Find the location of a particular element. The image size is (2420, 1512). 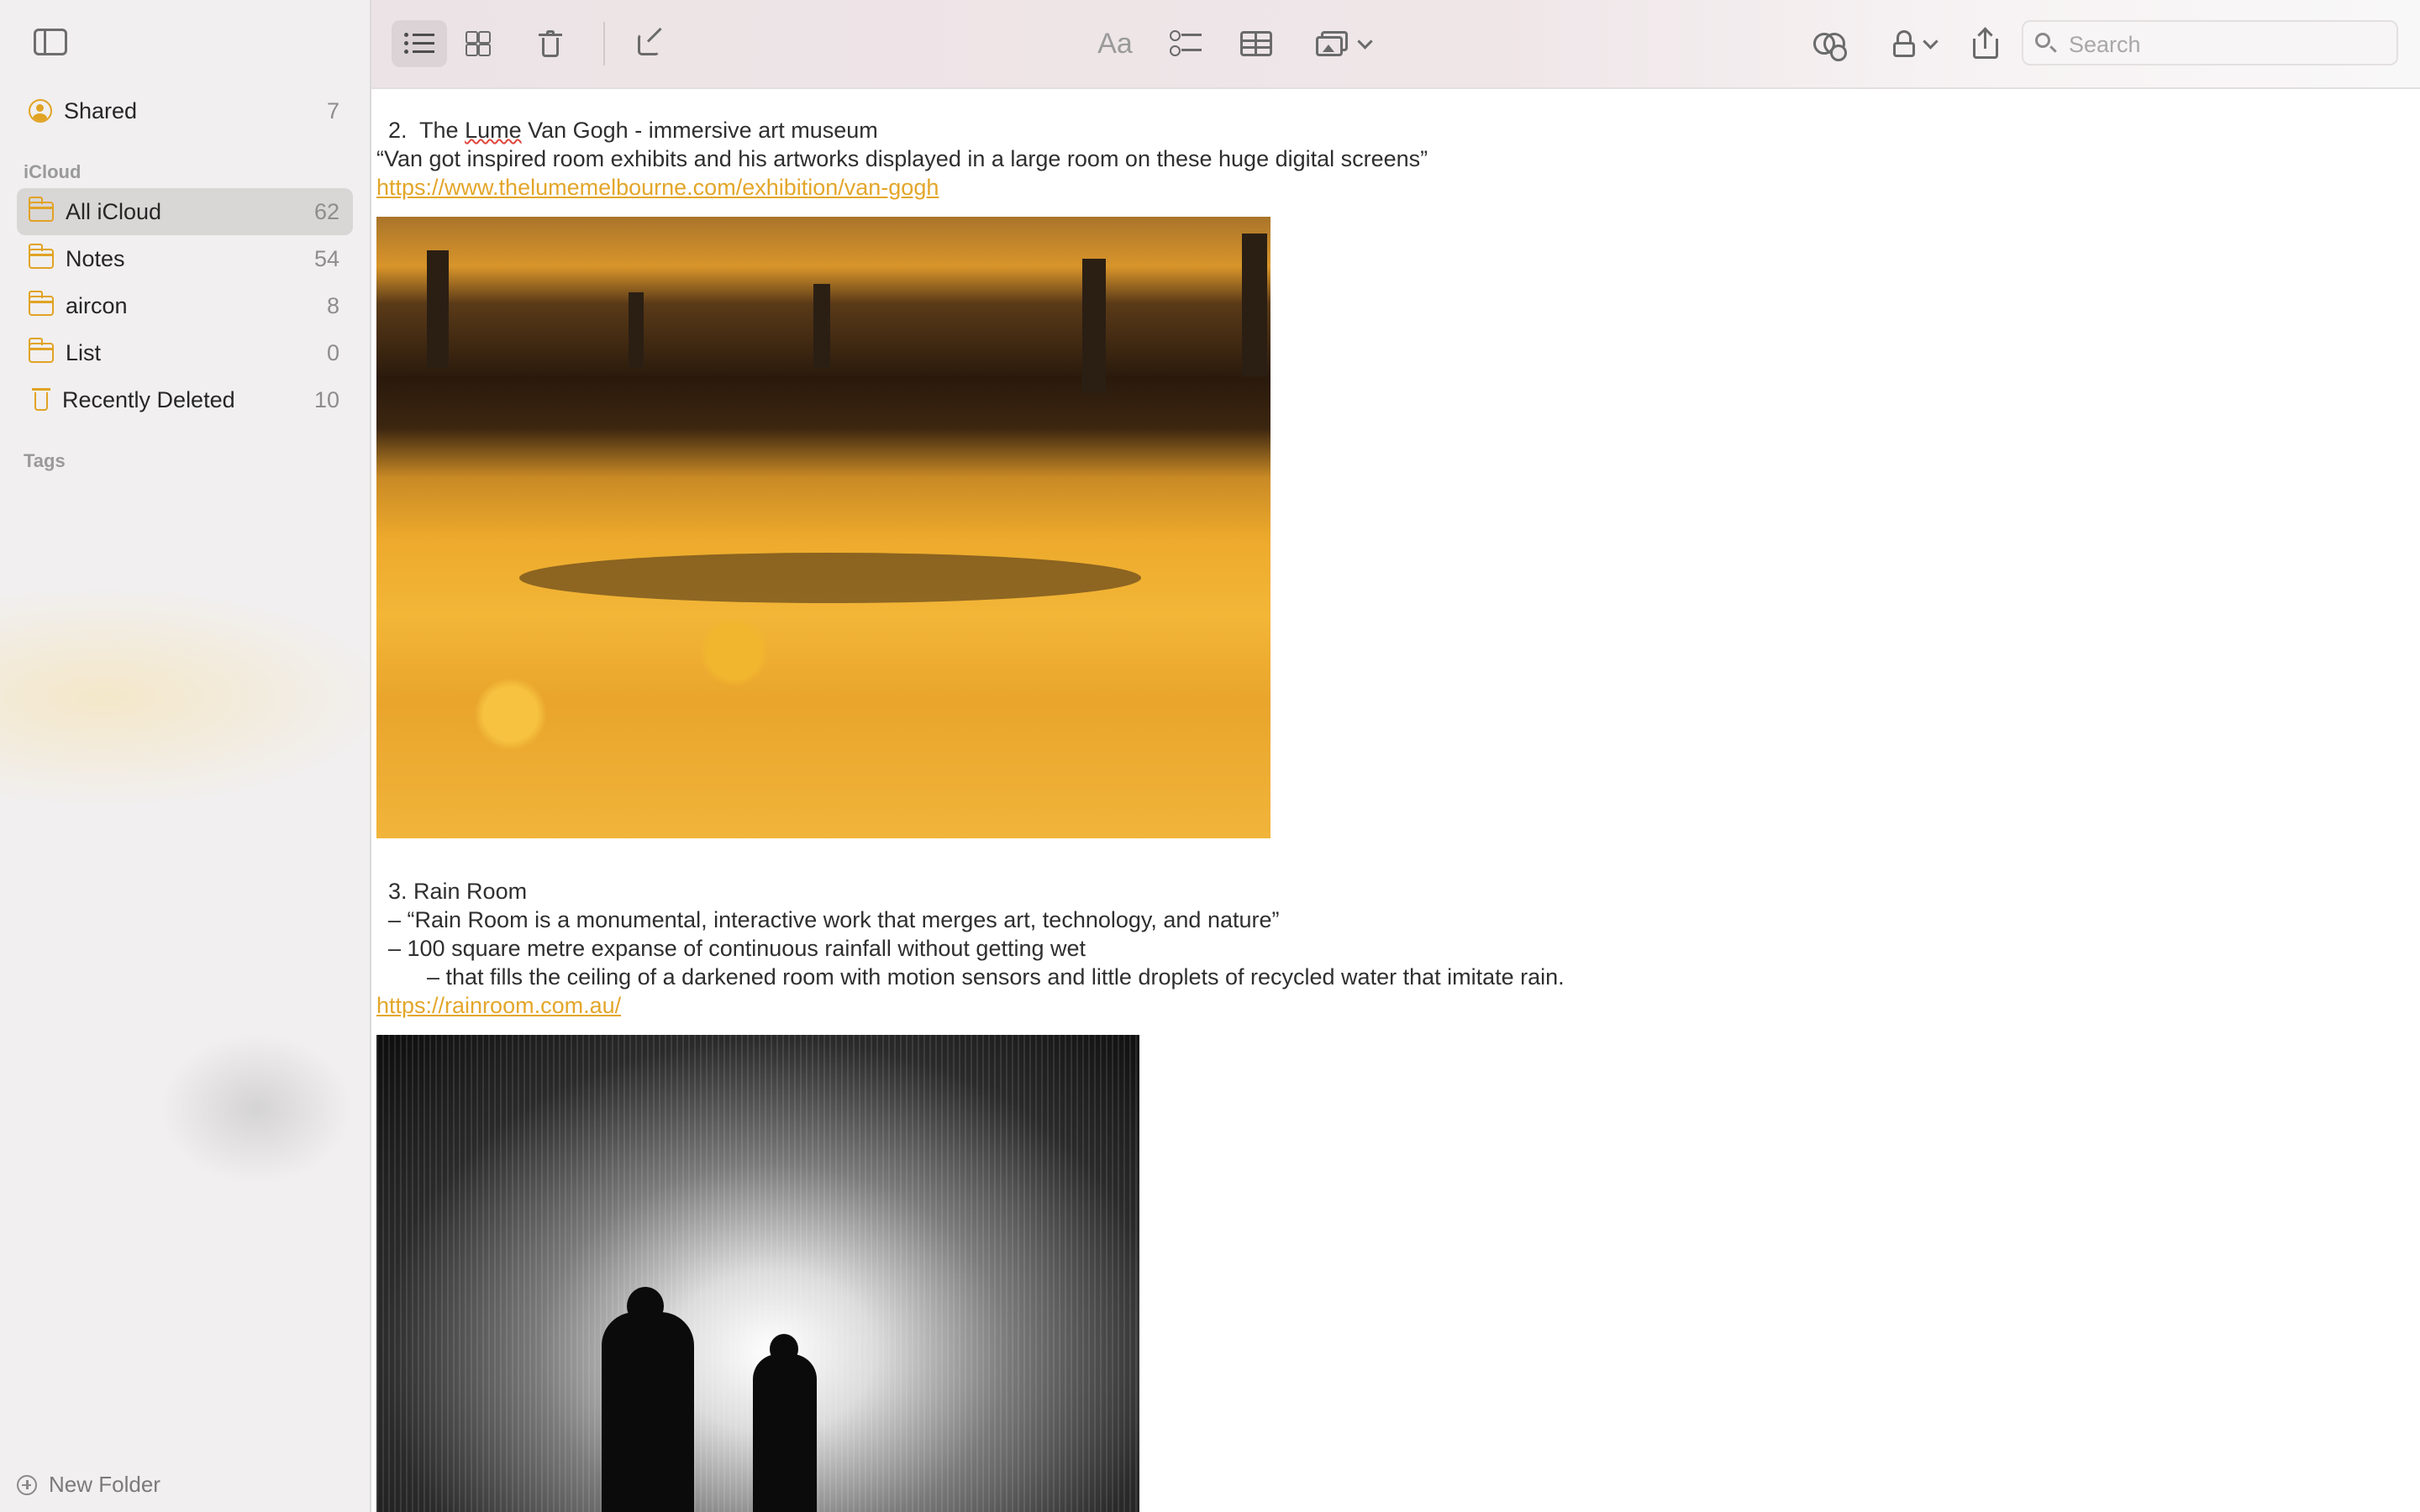

sidebar-item-count: 0 is located at coordinates (332, 352).